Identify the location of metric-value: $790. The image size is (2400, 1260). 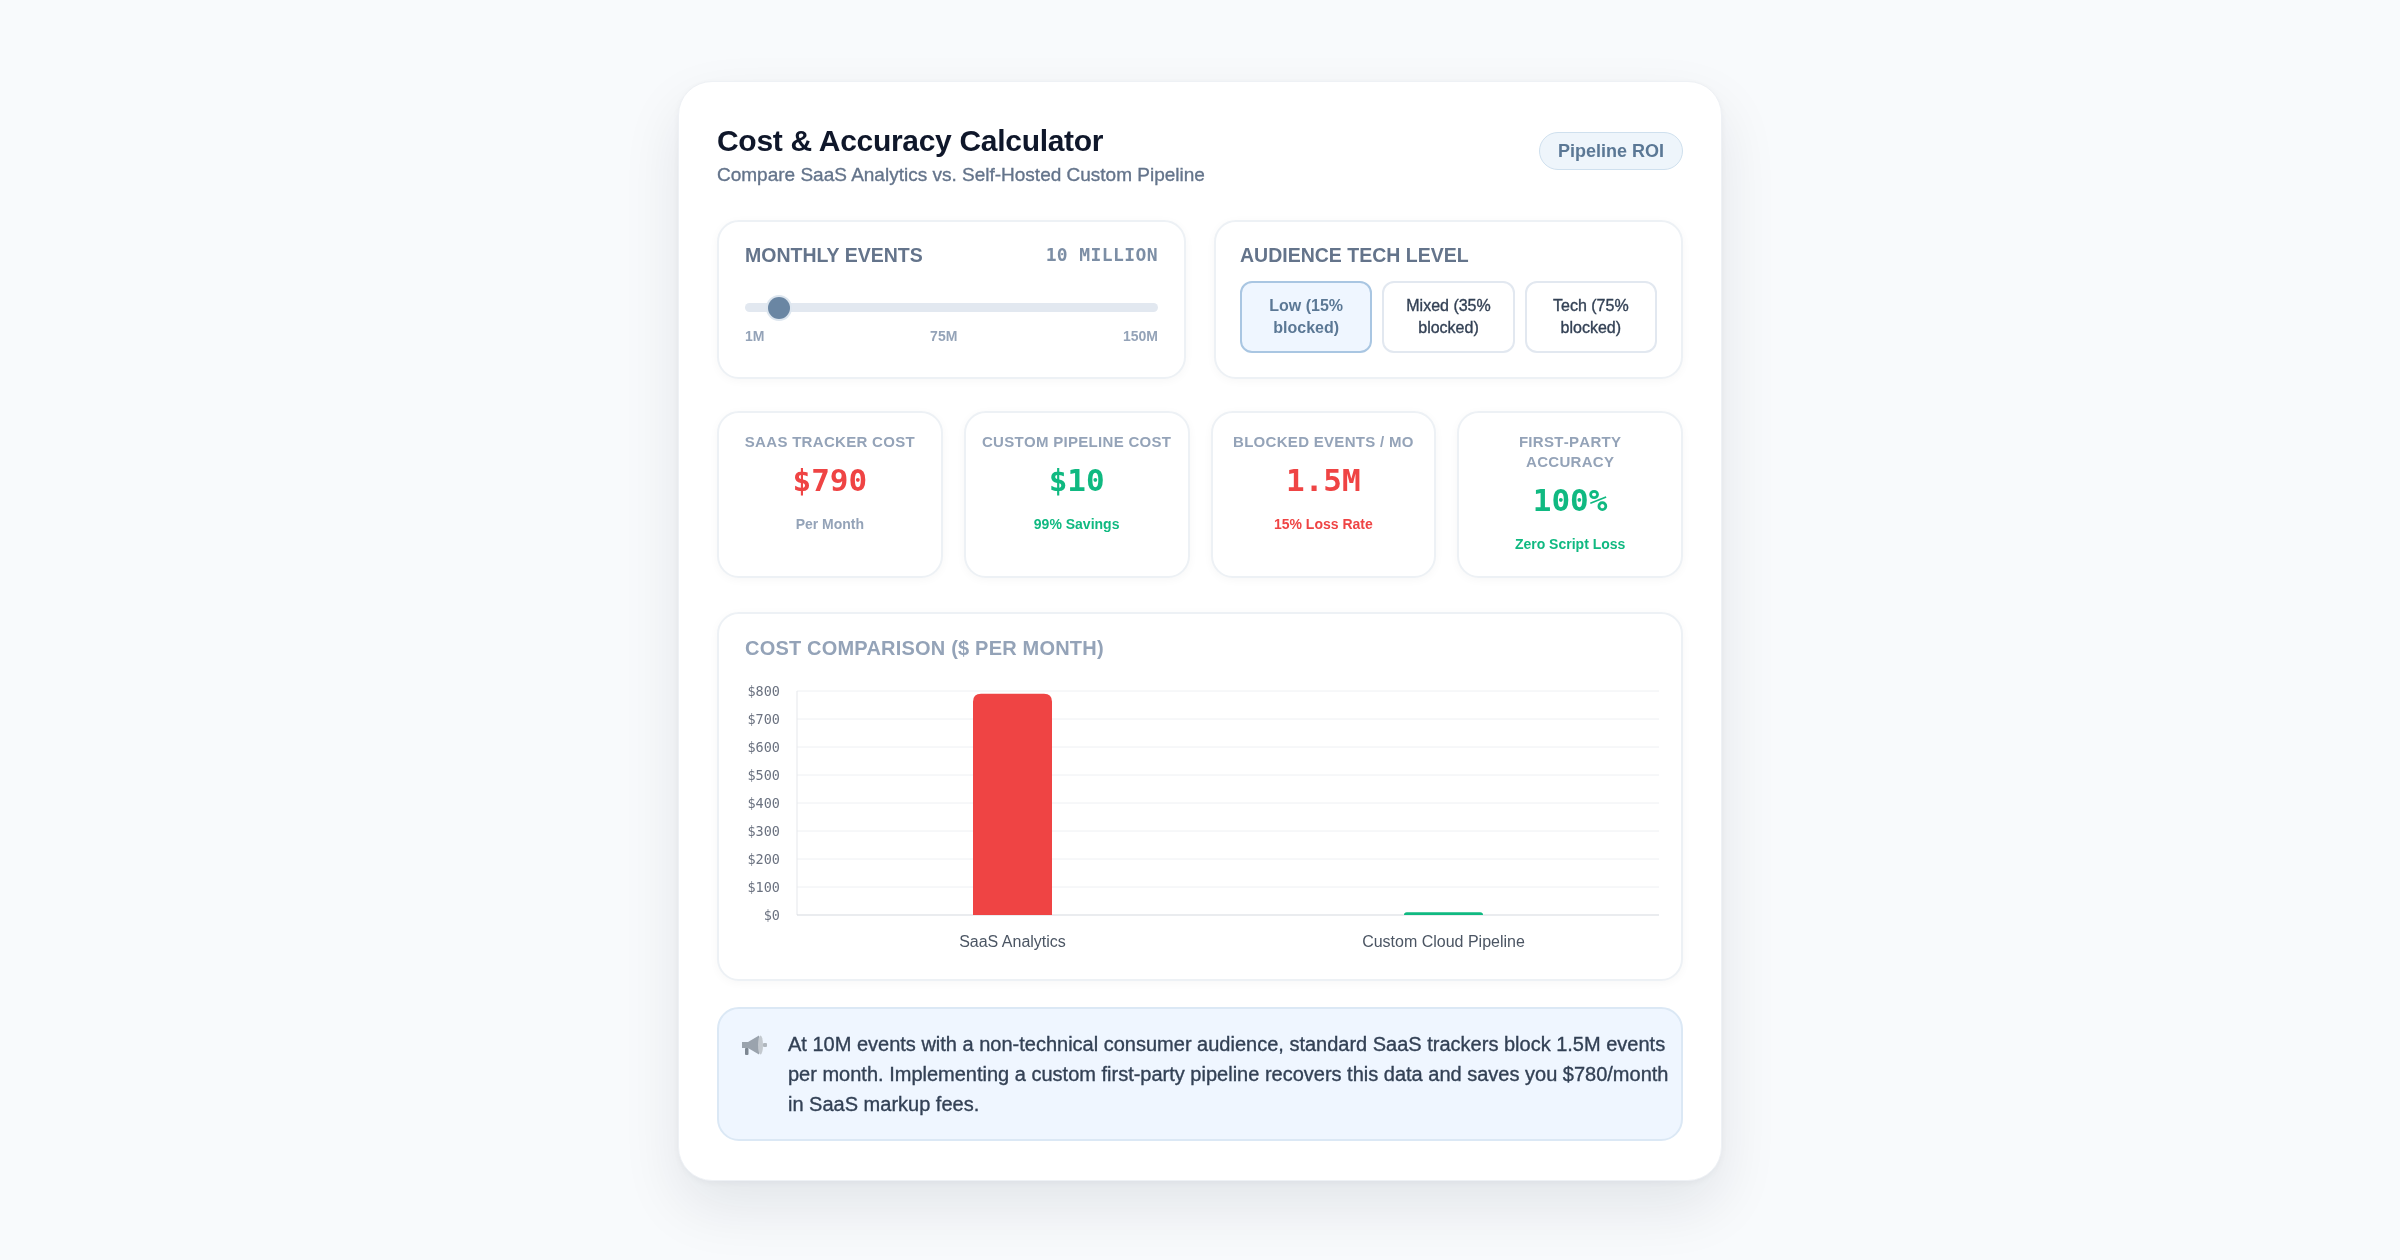
(830, 480).